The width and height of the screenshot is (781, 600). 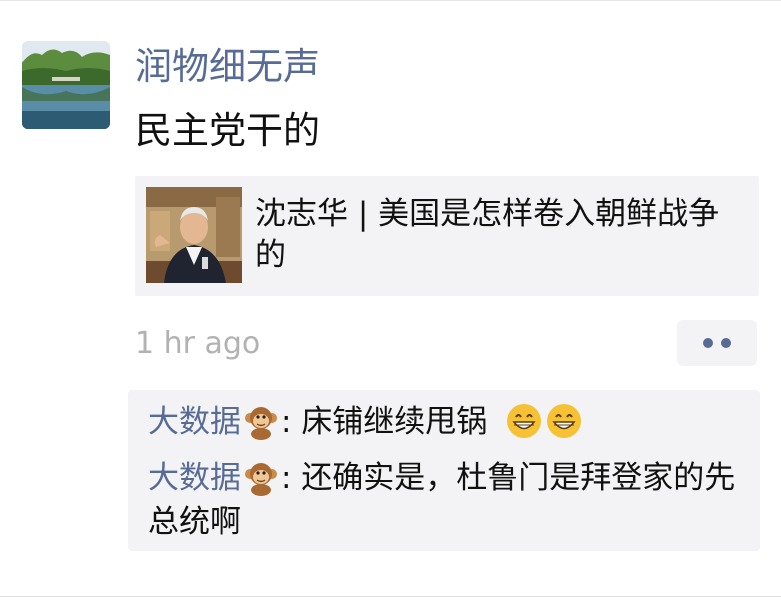 I want to click on article-thumbnail, so click(x=194, y=235).